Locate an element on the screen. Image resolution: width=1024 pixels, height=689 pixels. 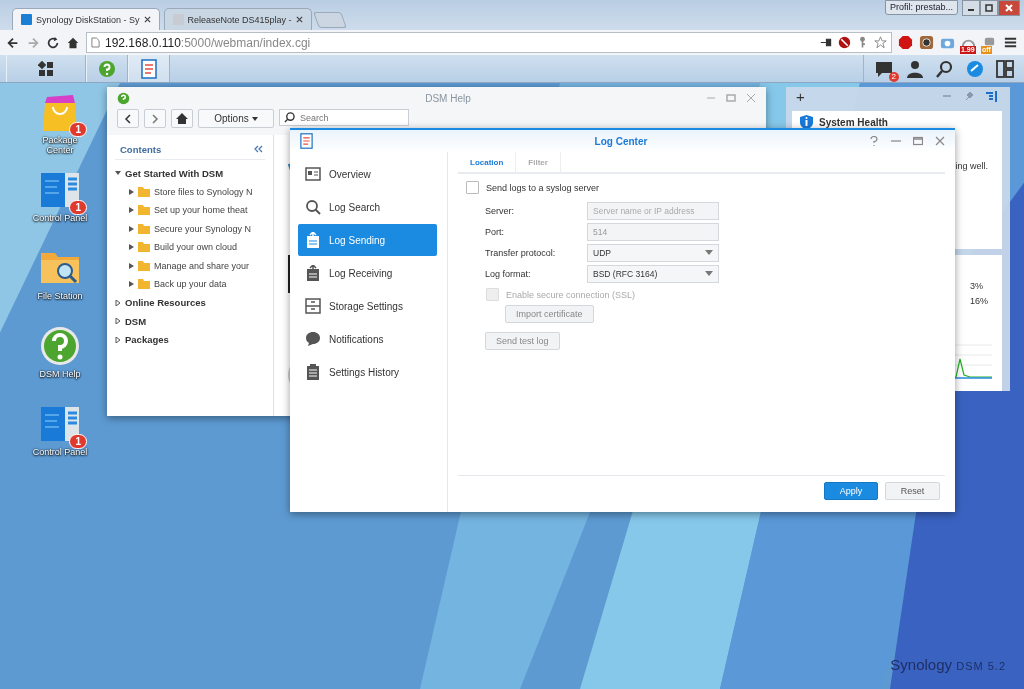
field-label: Port: is located at coordinates (495, 231).